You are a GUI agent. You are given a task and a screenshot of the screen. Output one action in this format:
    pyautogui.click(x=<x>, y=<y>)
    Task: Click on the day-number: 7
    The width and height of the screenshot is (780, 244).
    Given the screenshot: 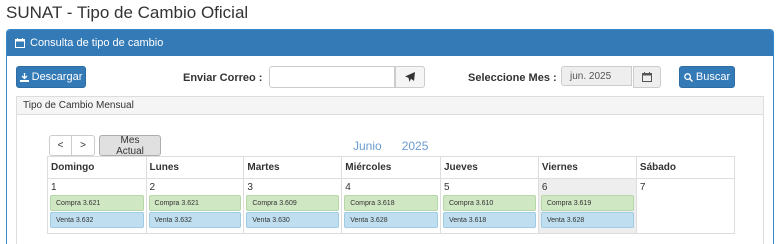 What is the action you would take?
    pyautogui.click(x=642, y=187)
    